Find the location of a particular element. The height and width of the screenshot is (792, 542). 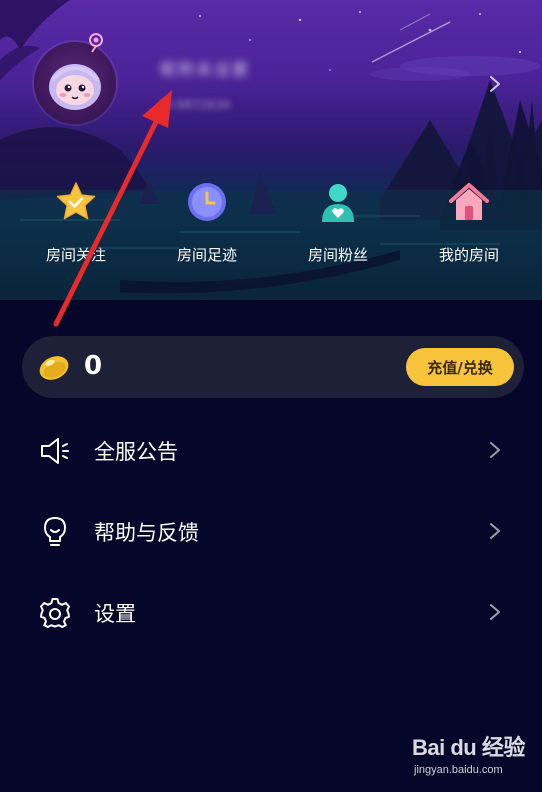

quick-nav: 房间关注 房间足迹 房间粉丝 我的房间 is located at coordinates (271, 224).